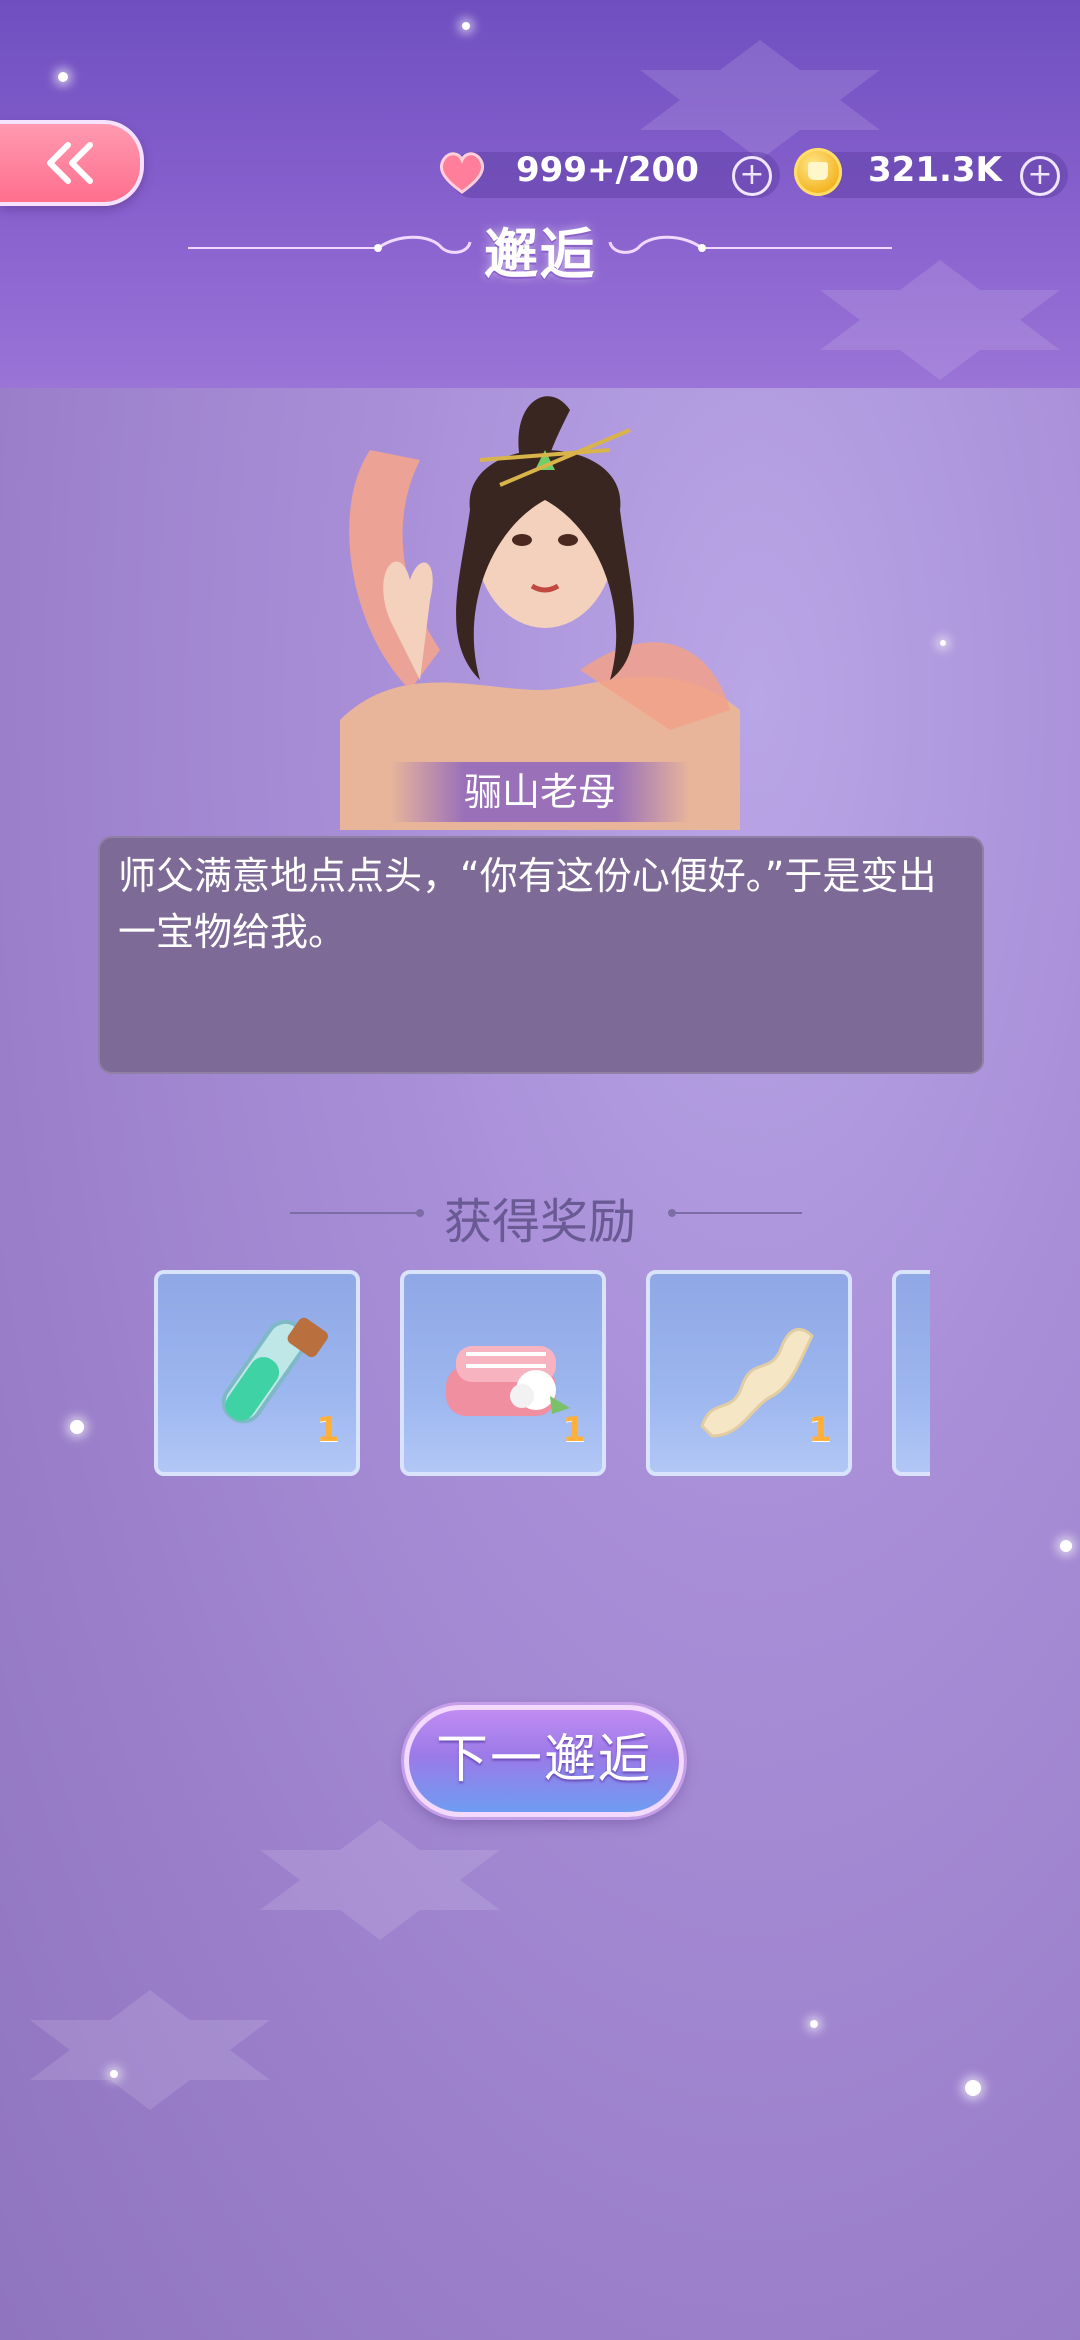 This screenshot has width=1080, height=2340. What do you see at coordinates (607, 170) in the screenshot?
I see `hearts-value: 999+/200` at bounding box center [607, 170].